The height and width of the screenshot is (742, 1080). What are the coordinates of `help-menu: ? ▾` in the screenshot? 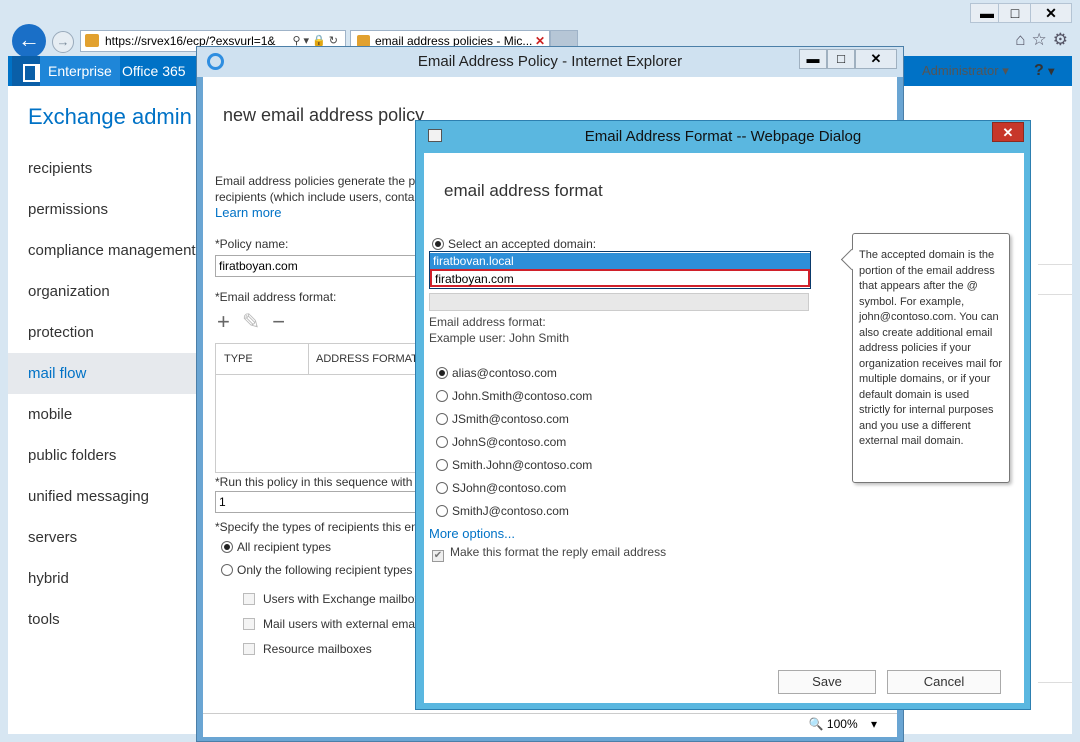 It's located at (1044, 71).